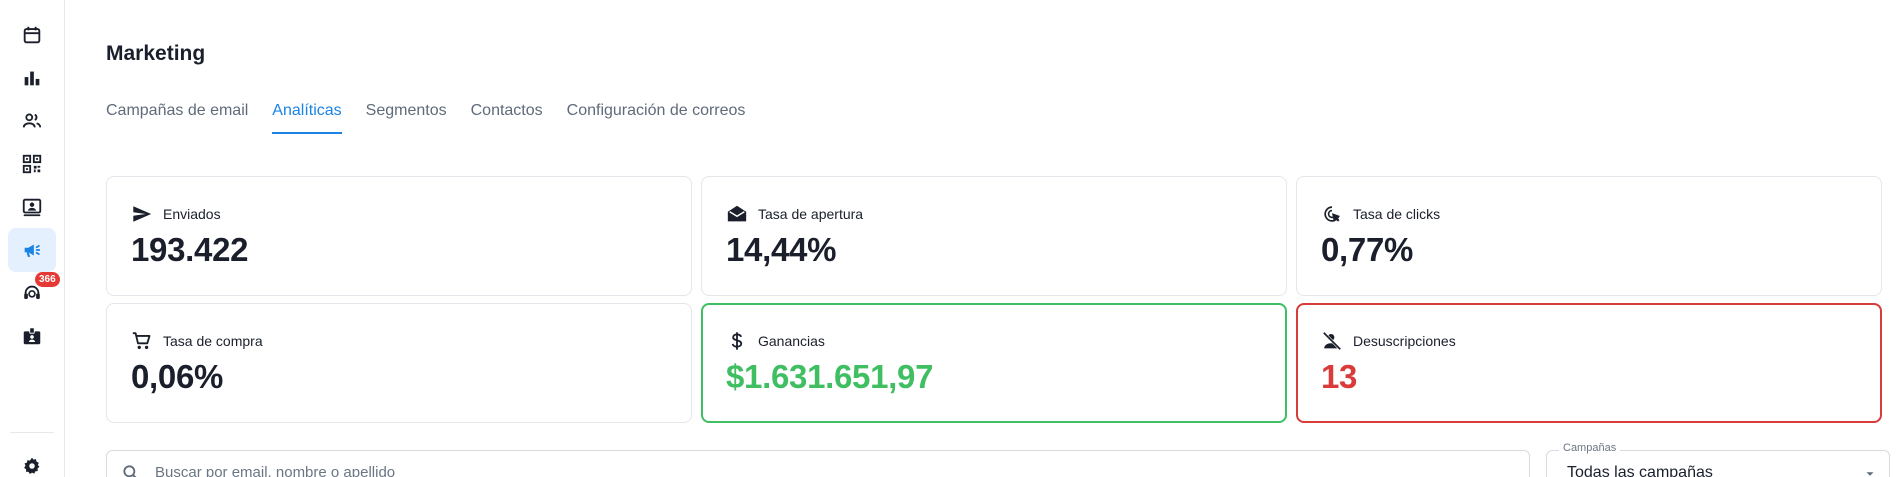 This screenshot has width=1904, height=477. I want to click on search-icon, so click(131, 470).